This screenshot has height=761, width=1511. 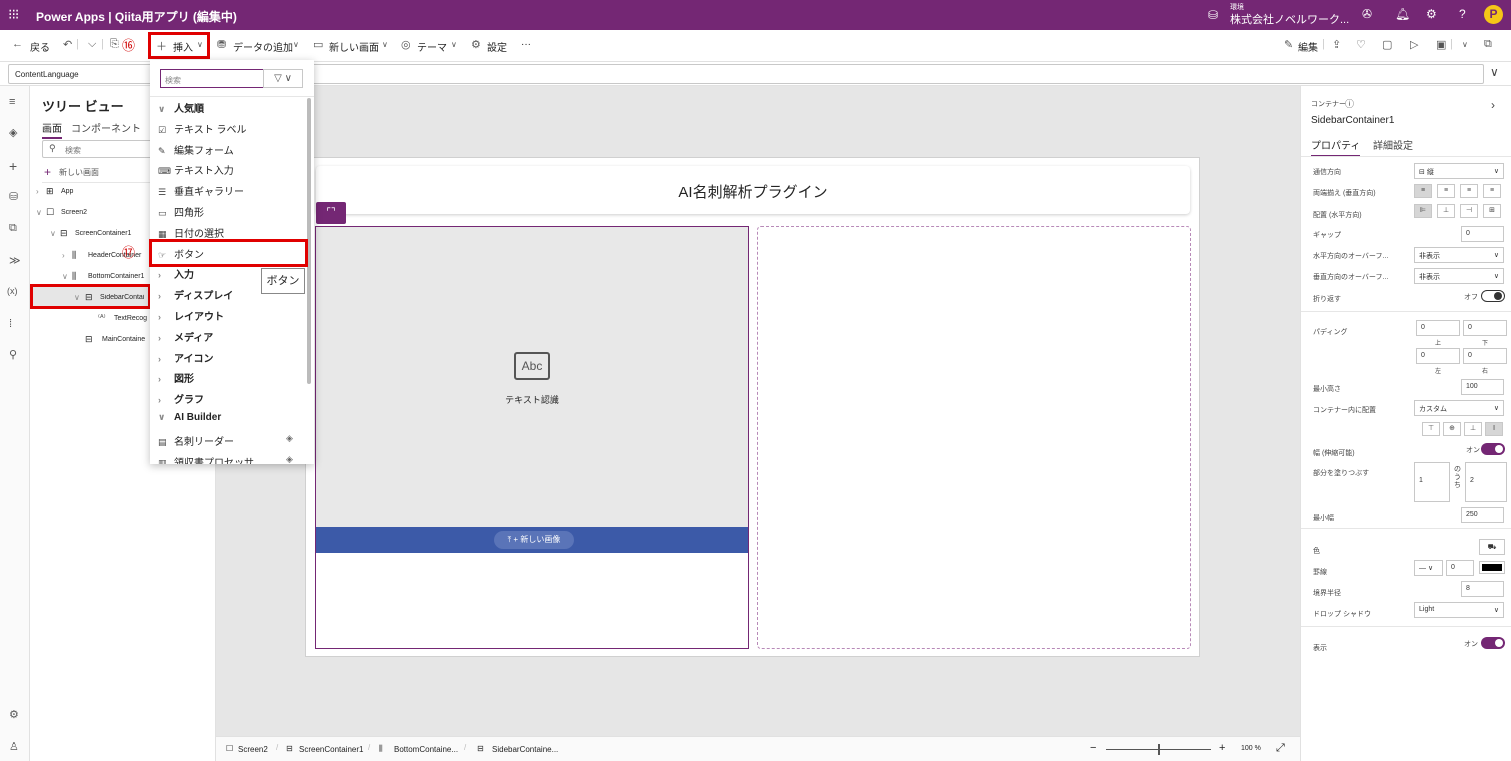 What do you see at coordinates (123, 339) in the screenshot?
I see `tree-node-maincontainer: MainContaine` at bounding box center [123, 339].